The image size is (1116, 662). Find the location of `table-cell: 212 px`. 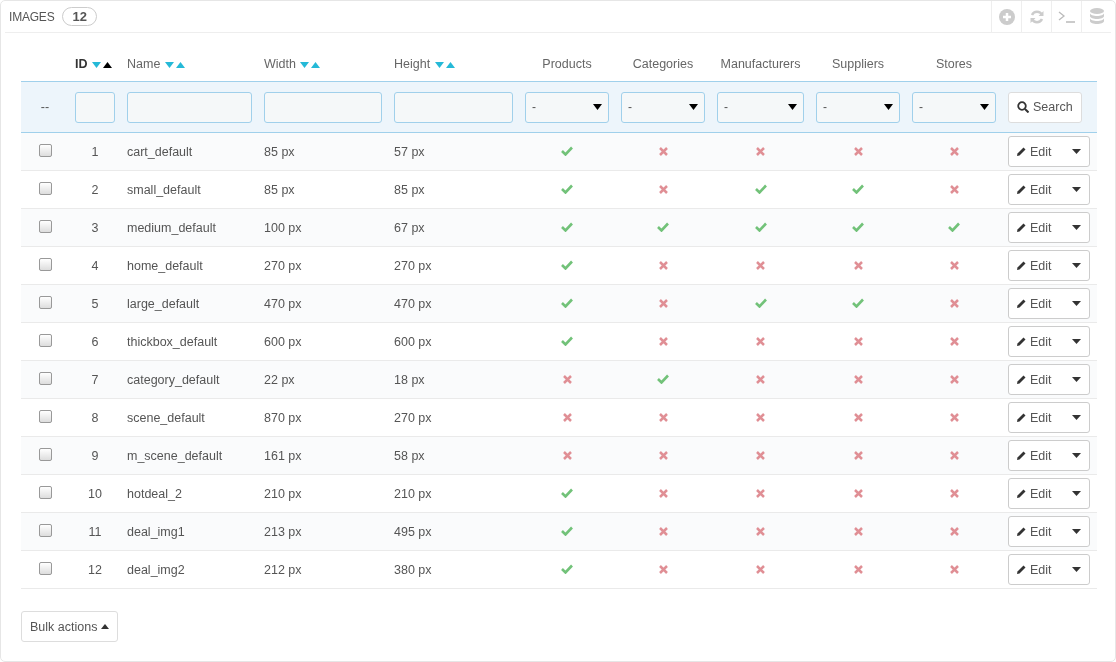

table-cell: 212 px is located at coordinates (283, 569).